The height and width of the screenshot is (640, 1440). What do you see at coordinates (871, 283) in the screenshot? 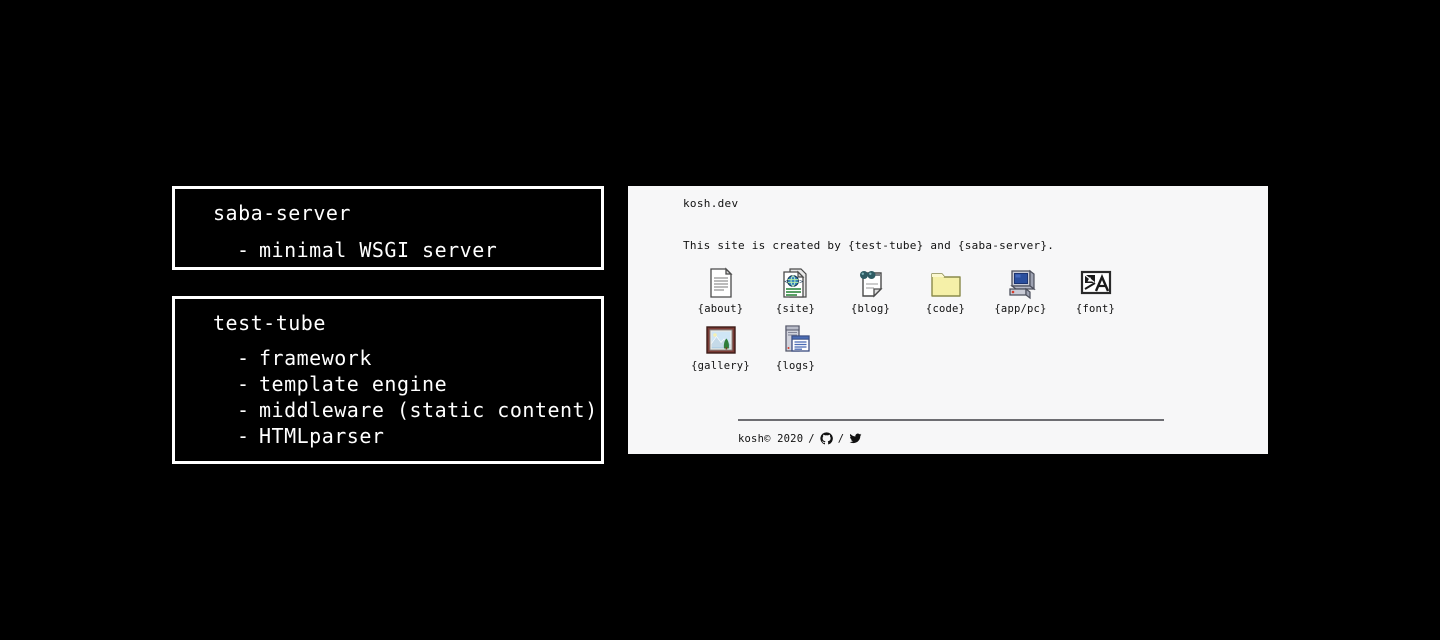
I see `pinned-note-icon` at bounding box center [871, 283].